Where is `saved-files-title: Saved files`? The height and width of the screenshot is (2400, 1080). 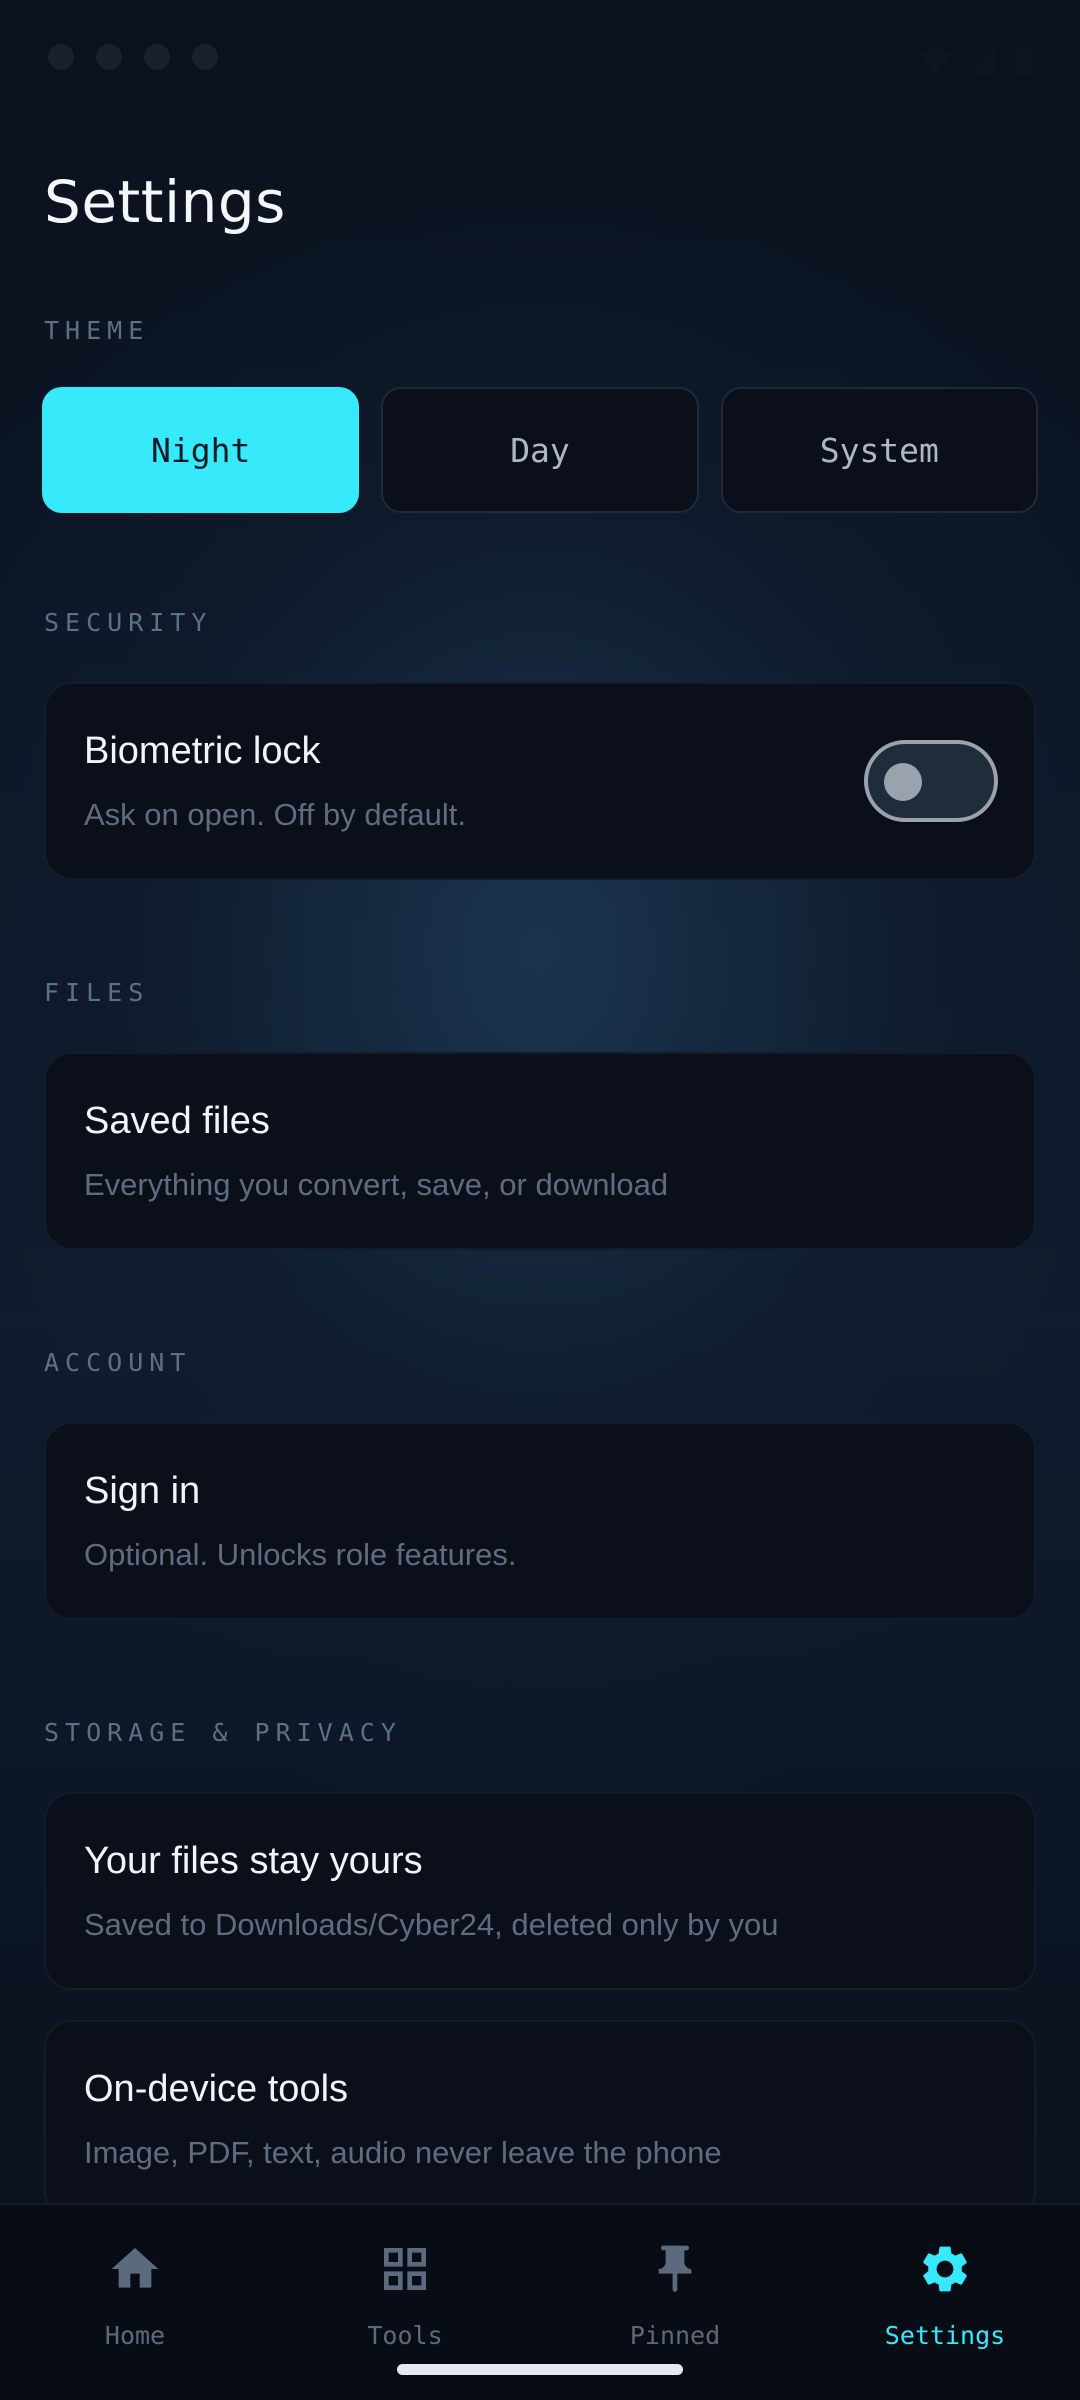 saved-files-title: Saved files is located at coordinates (177, 1121).